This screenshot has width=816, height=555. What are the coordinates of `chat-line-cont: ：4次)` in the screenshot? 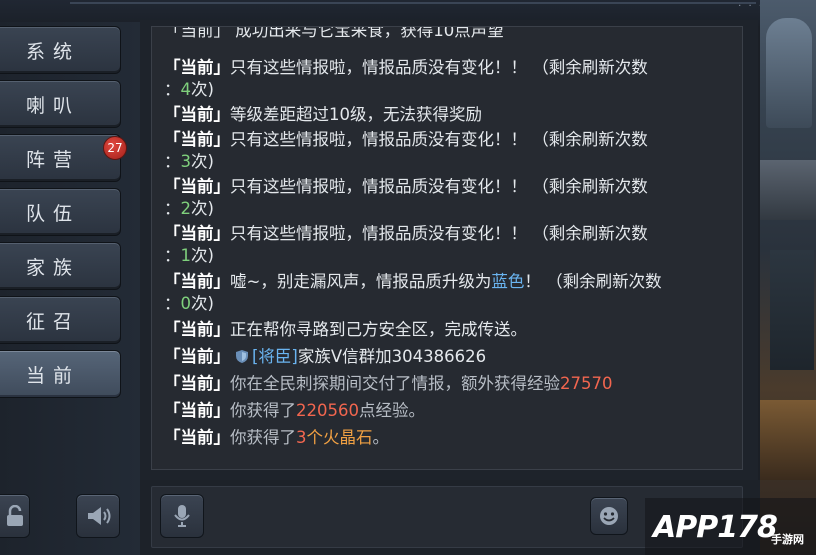 It's located at (189, 90).